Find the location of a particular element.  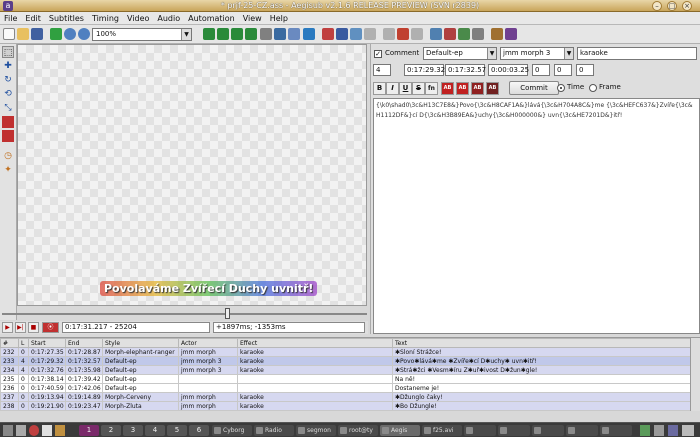

seek-thumb is located at coordinates (227, 313).